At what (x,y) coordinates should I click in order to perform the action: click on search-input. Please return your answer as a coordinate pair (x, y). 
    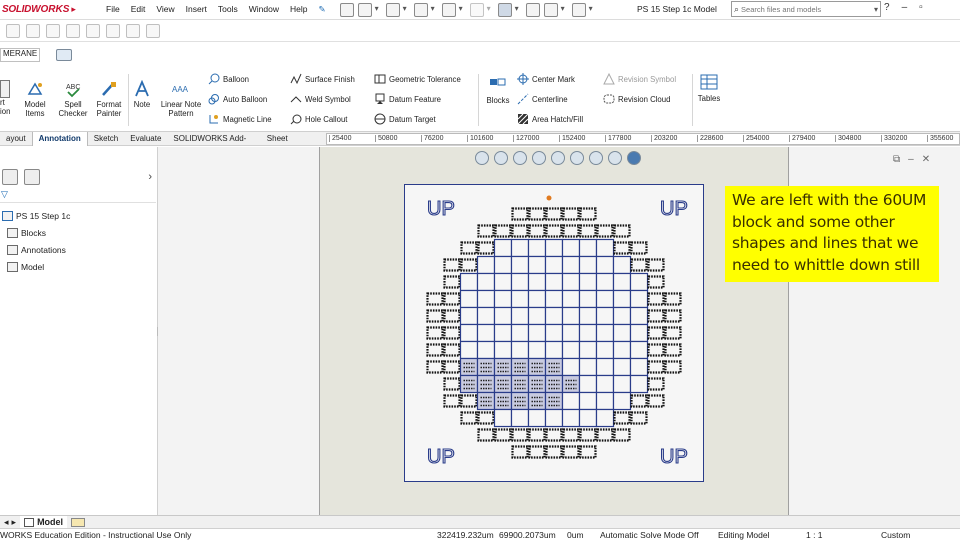
    Looking at the image, I should click on (805, 9).